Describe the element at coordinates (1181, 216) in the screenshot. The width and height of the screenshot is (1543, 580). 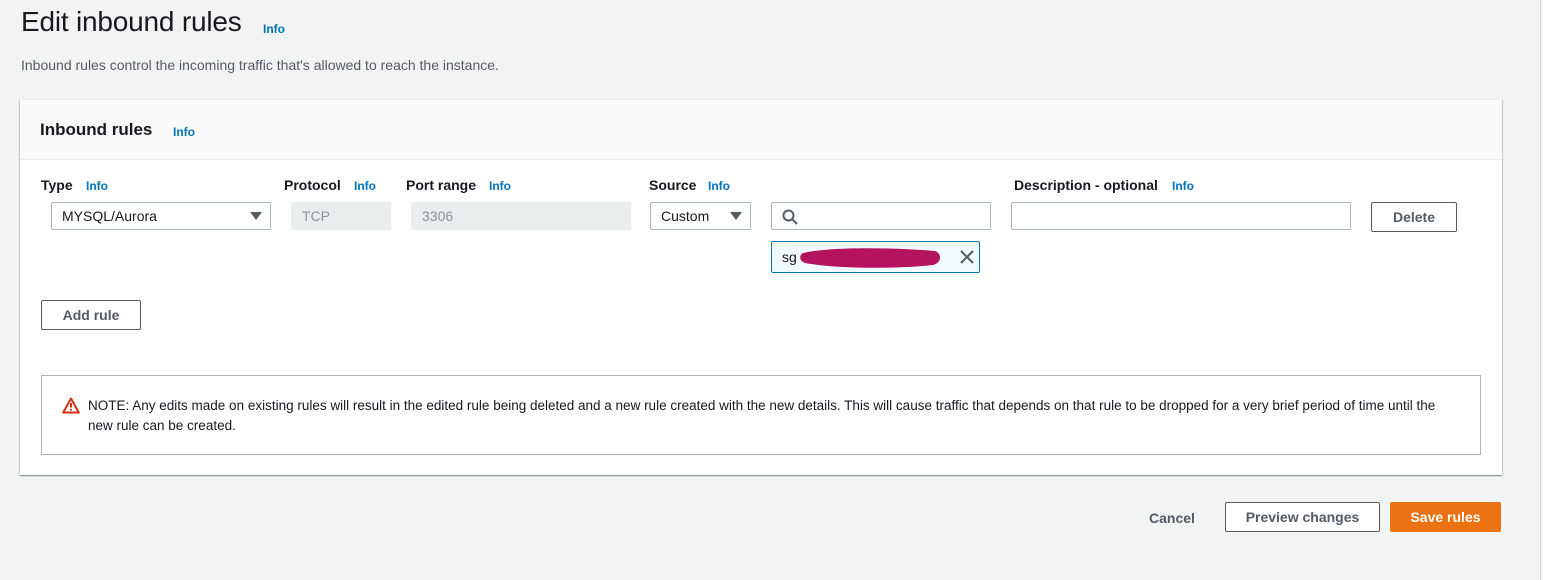
I see `description-input` at that location.